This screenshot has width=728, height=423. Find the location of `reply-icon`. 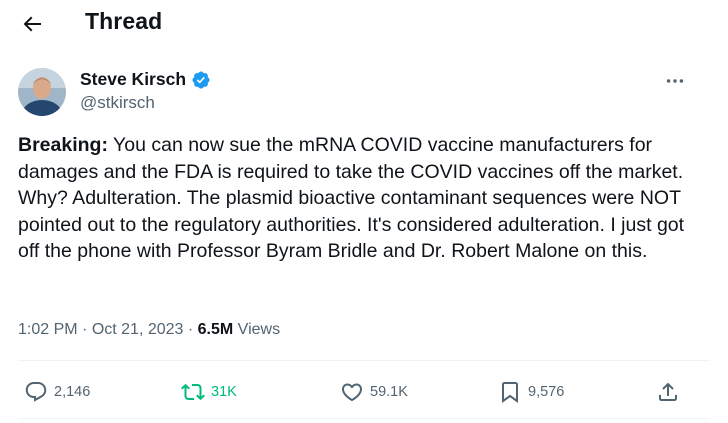

reply-icon is located at coordinates (36, 392).